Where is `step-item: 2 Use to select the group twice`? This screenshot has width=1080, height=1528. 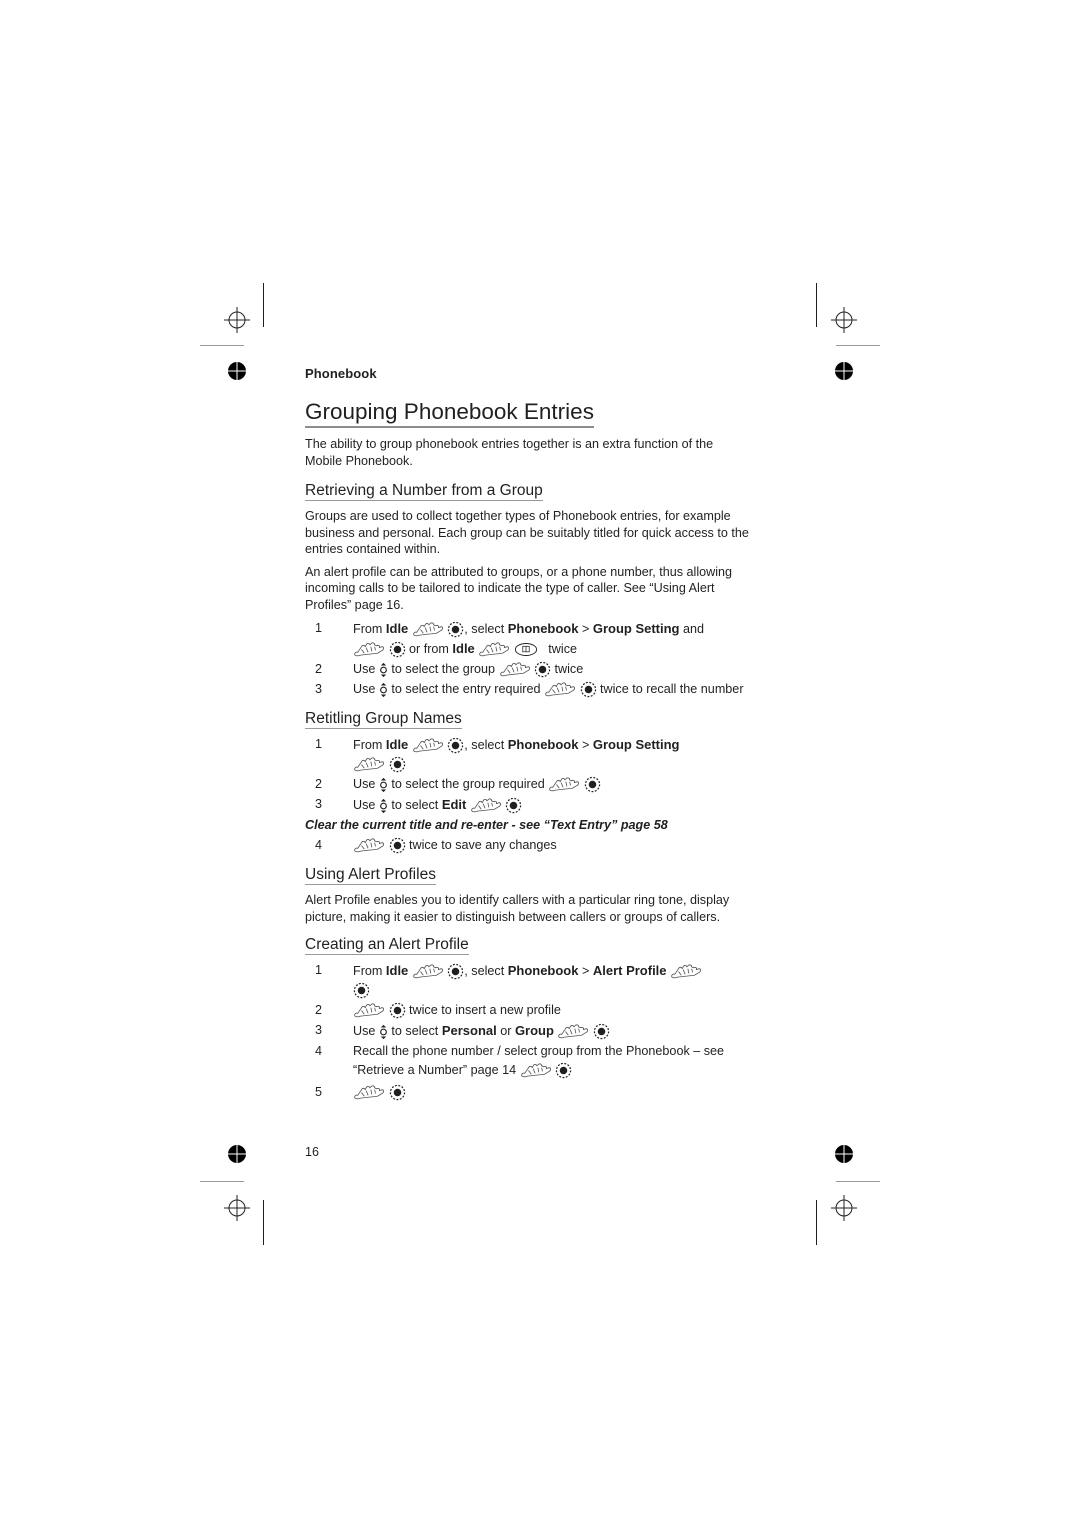
step-item: 2 Use to select the group twice is located at coordinates (527, 669).